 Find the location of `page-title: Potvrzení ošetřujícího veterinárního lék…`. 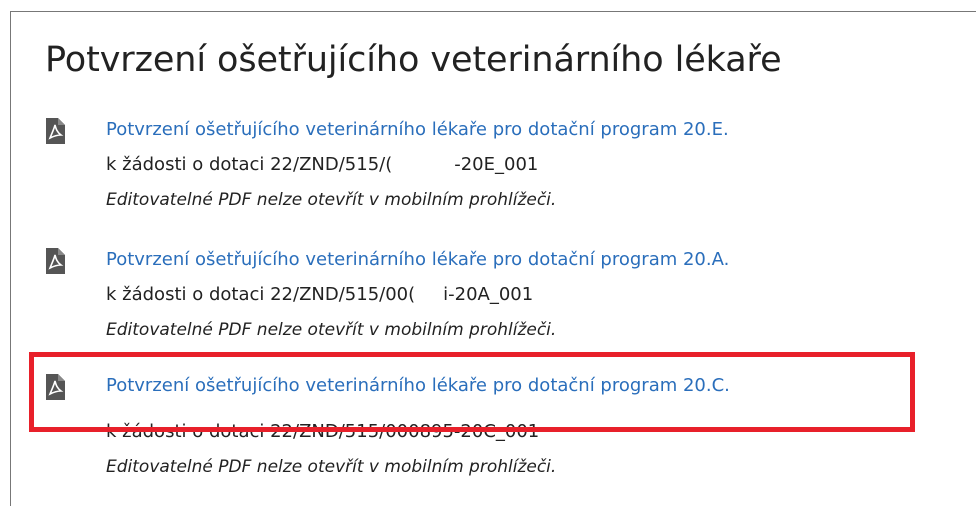

page-title: Potvrzení ošetřujícího veterinárního lék… is located at coordinates (413, 60).